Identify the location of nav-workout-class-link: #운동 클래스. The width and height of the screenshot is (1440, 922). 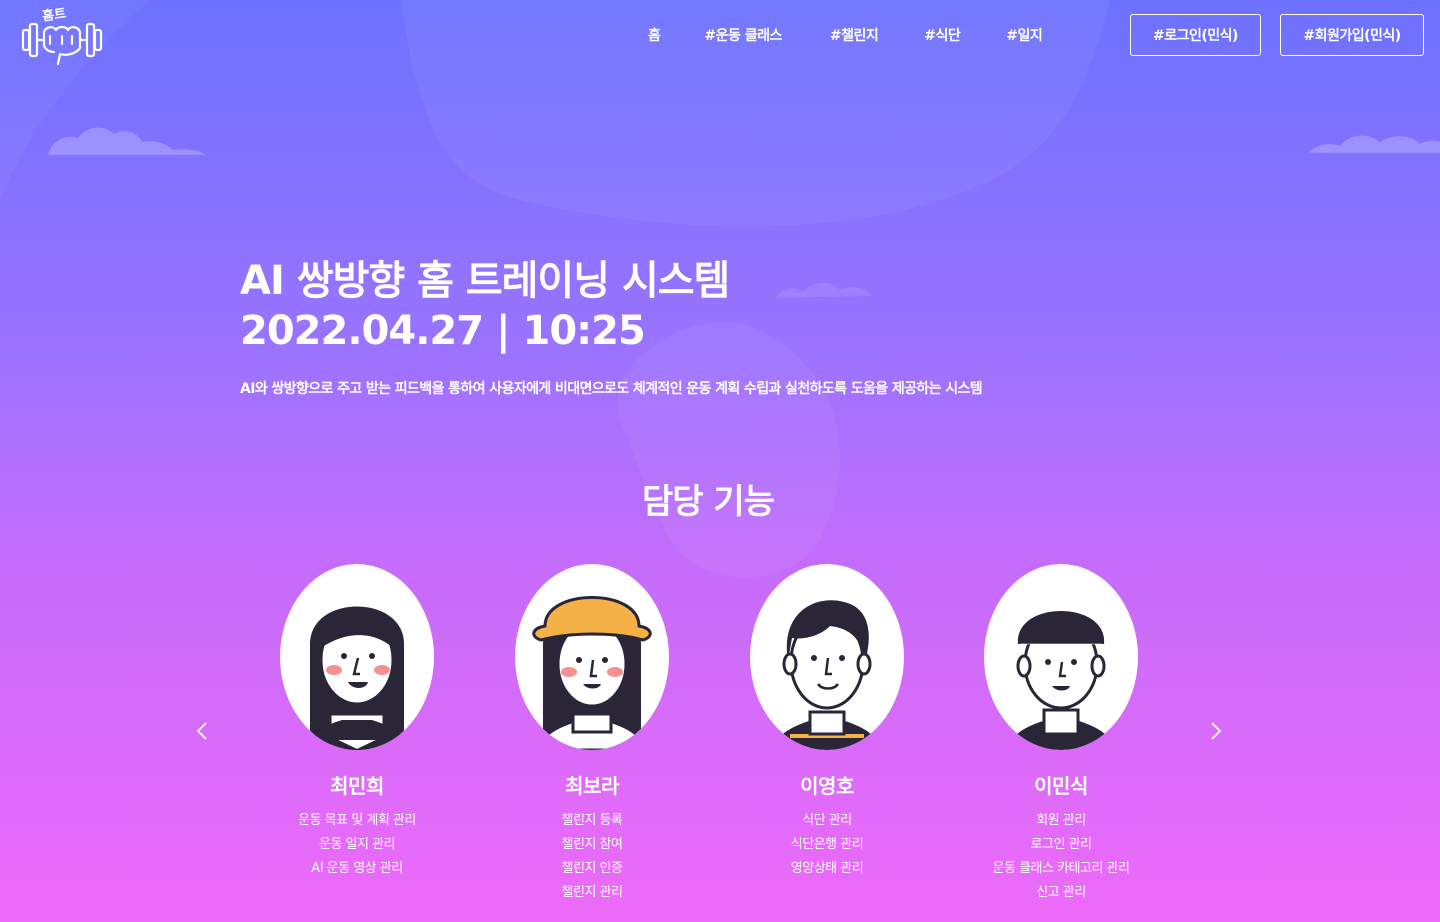
(743, 35).